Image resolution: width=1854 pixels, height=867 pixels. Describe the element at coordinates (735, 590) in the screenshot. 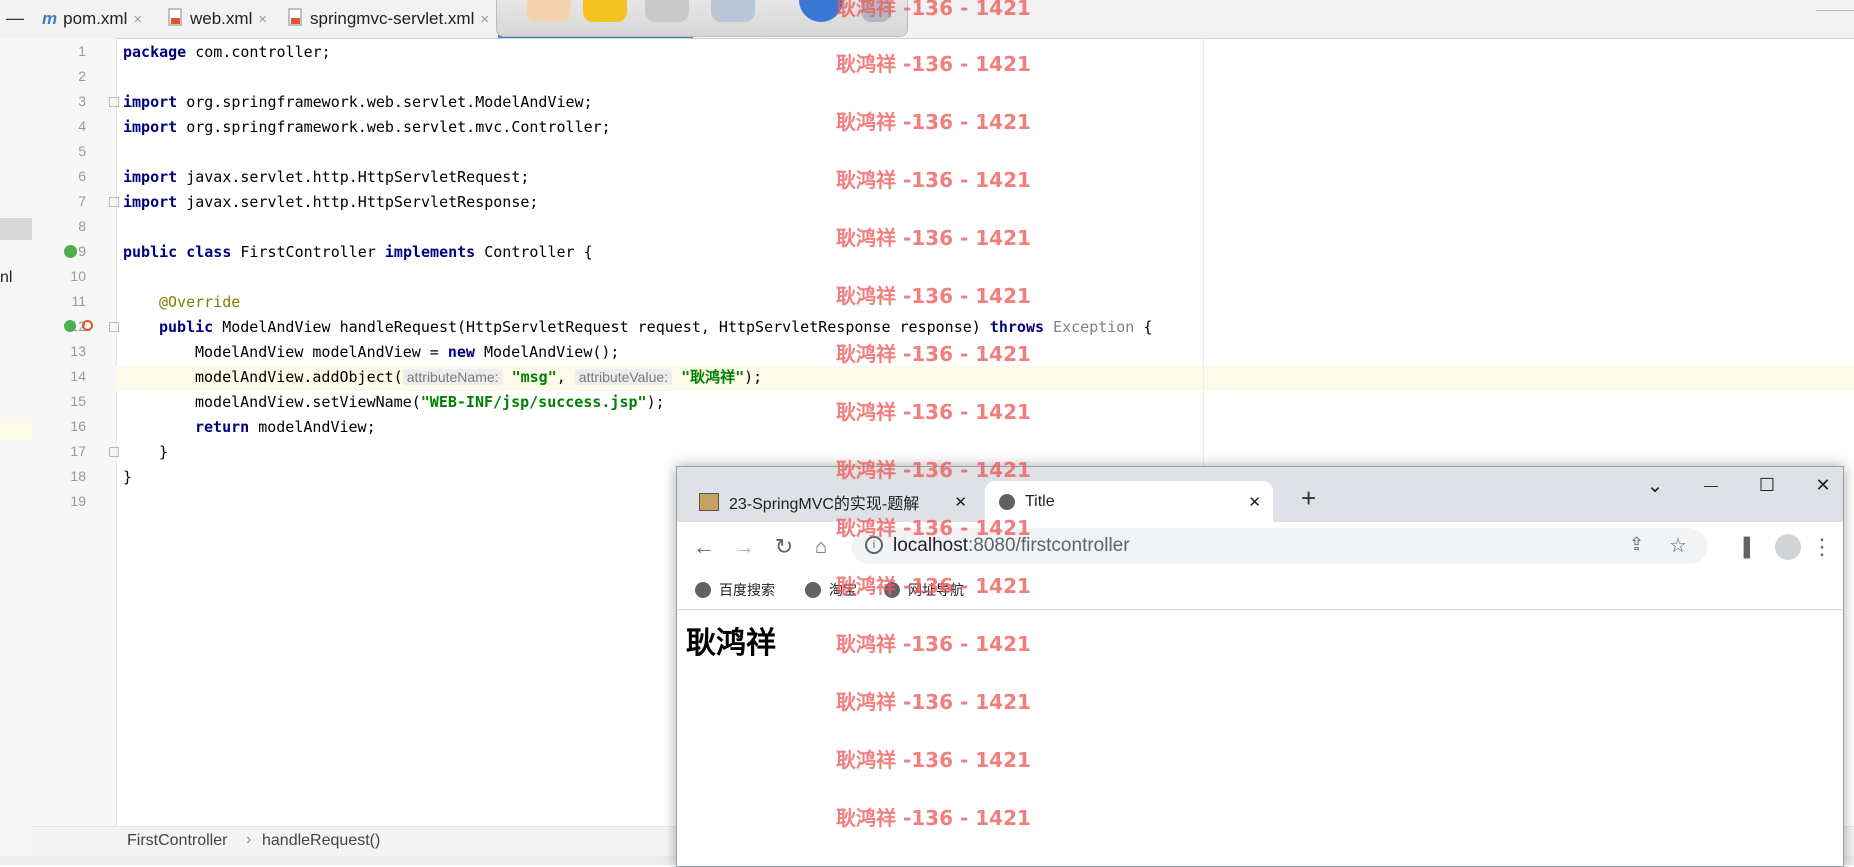

I see `bookmark-item: 百度搜索` at that location.